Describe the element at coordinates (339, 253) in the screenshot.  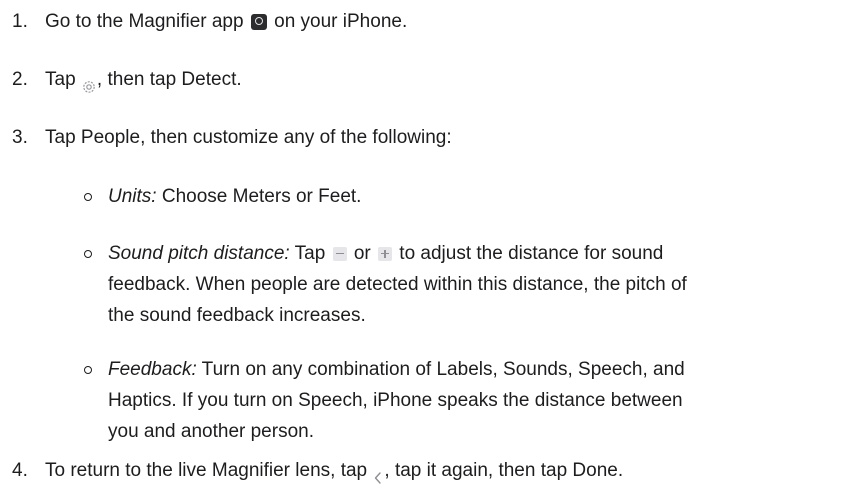
I see `minus-icon` at that location.